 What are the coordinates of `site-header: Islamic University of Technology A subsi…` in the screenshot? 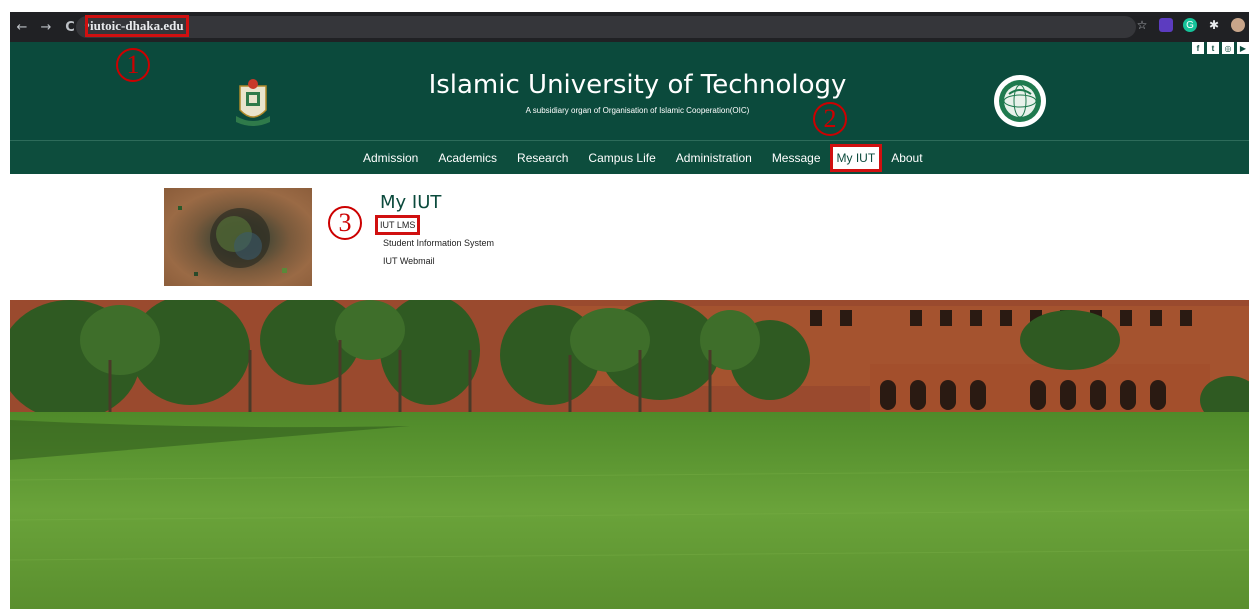 It's located at (629, 100).